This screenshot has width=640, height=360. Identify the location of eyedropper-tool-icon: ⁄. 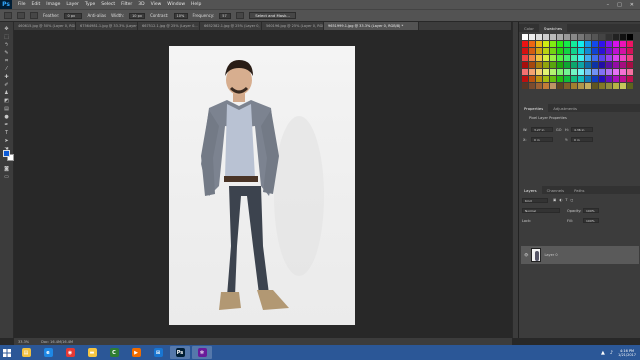
(6, 68).